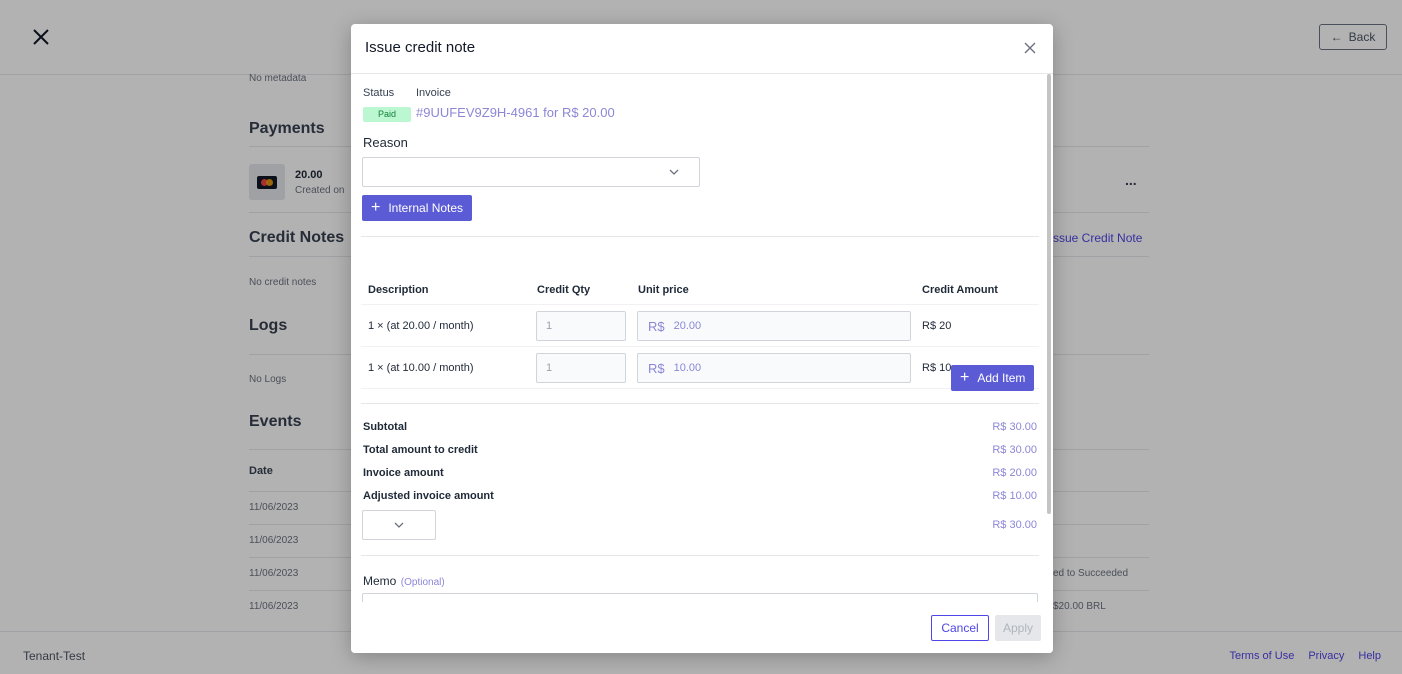 The width and height of the screenshot is (1402, 674). I want to click on line-item-description: 1 × (at 10.00 / month), so click(421, 368).